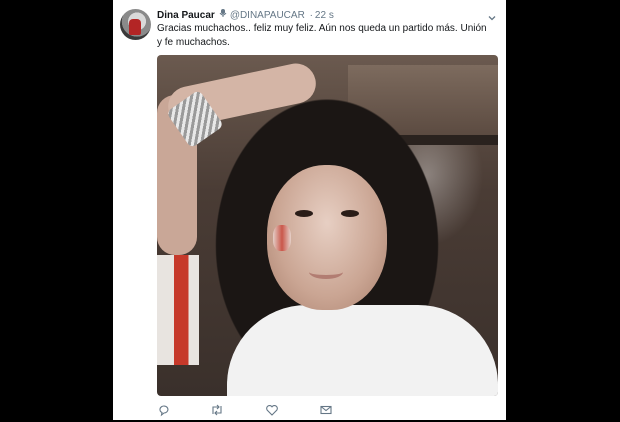 Image resolution: width=620 pixels, height=422 pixels. I want to click on heart-icon, so click(272, 410).